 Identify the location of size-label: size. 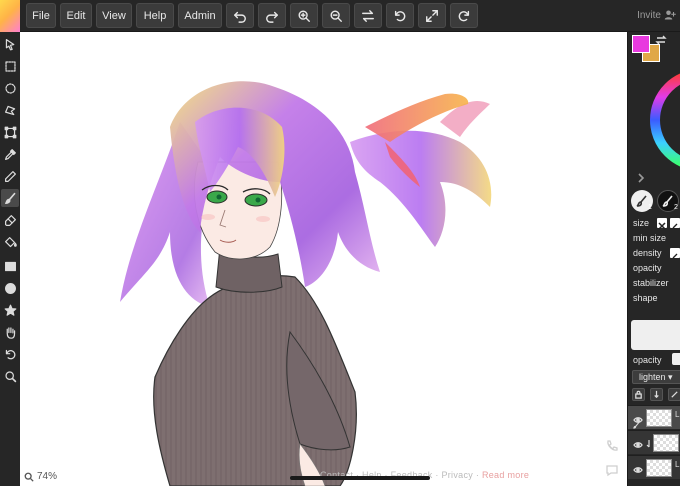
(641, 223).